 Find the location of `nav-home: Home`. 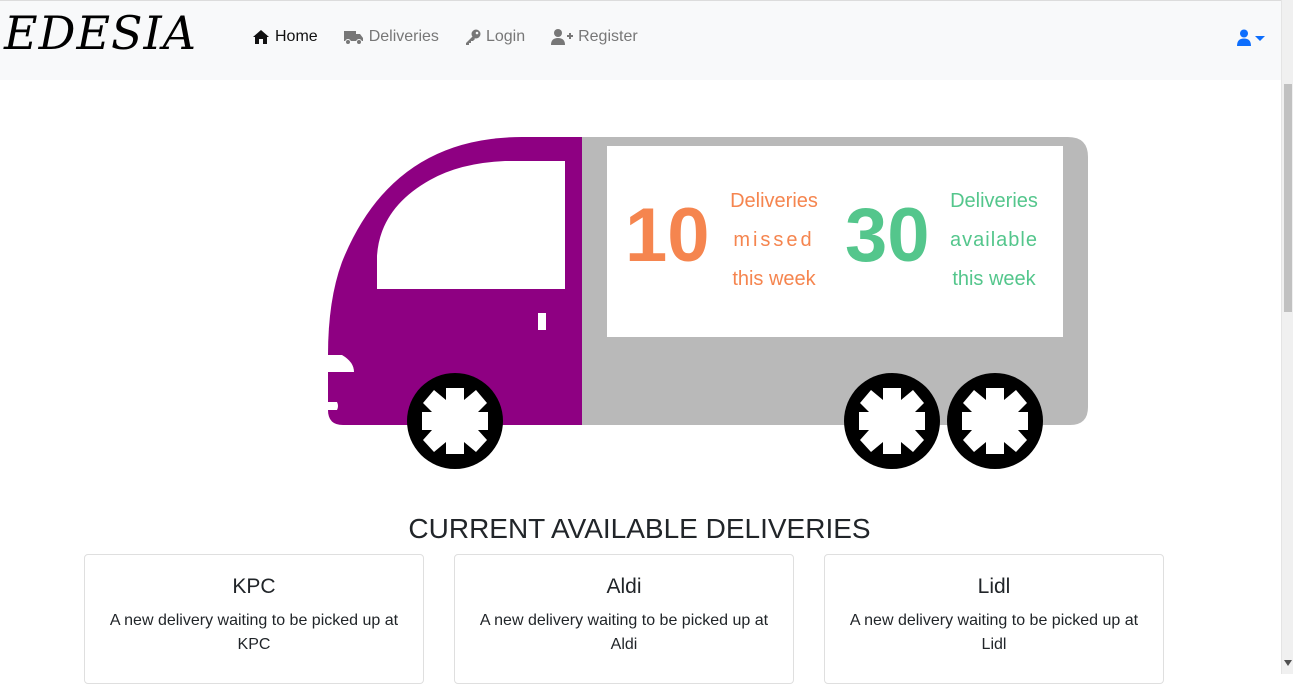

nav-home: Home is located at coordinates (285, 37).